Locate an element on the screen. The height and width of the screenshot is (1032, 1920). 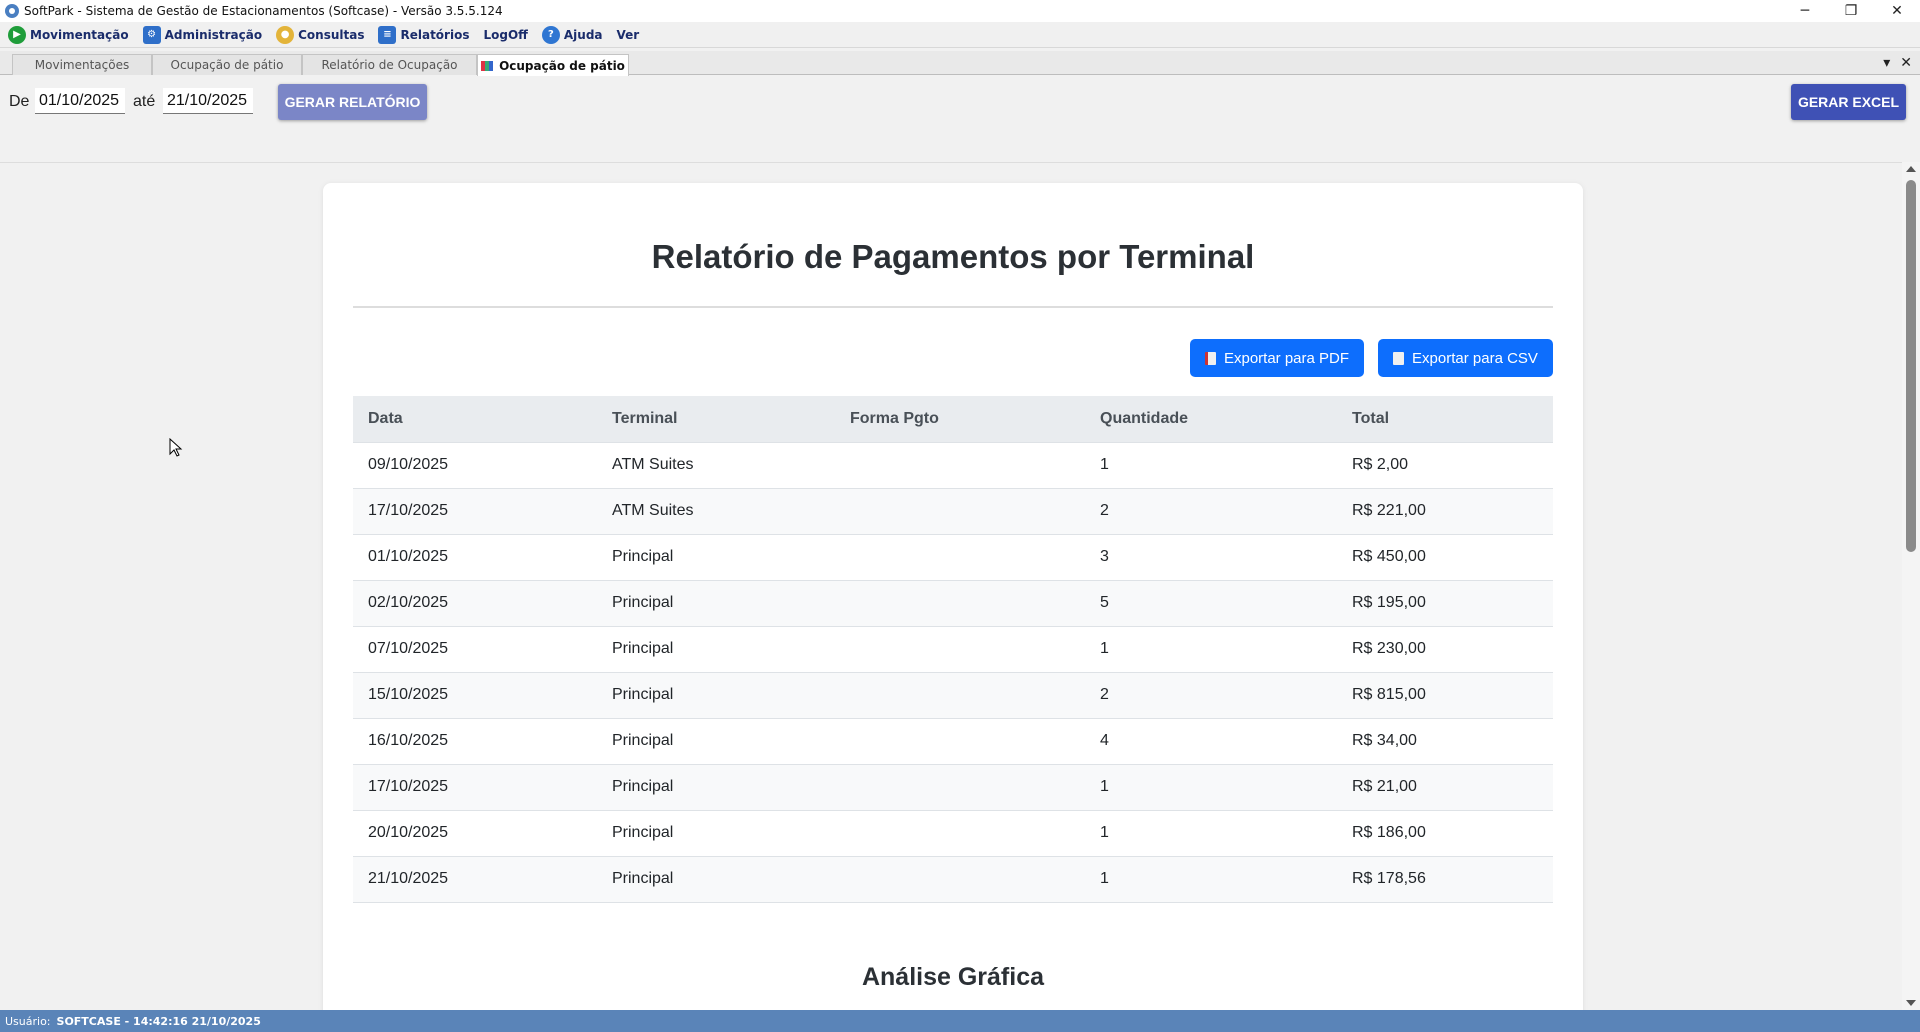
tab-movimentacoes: Movimentações is located at coordinates (82, 64).